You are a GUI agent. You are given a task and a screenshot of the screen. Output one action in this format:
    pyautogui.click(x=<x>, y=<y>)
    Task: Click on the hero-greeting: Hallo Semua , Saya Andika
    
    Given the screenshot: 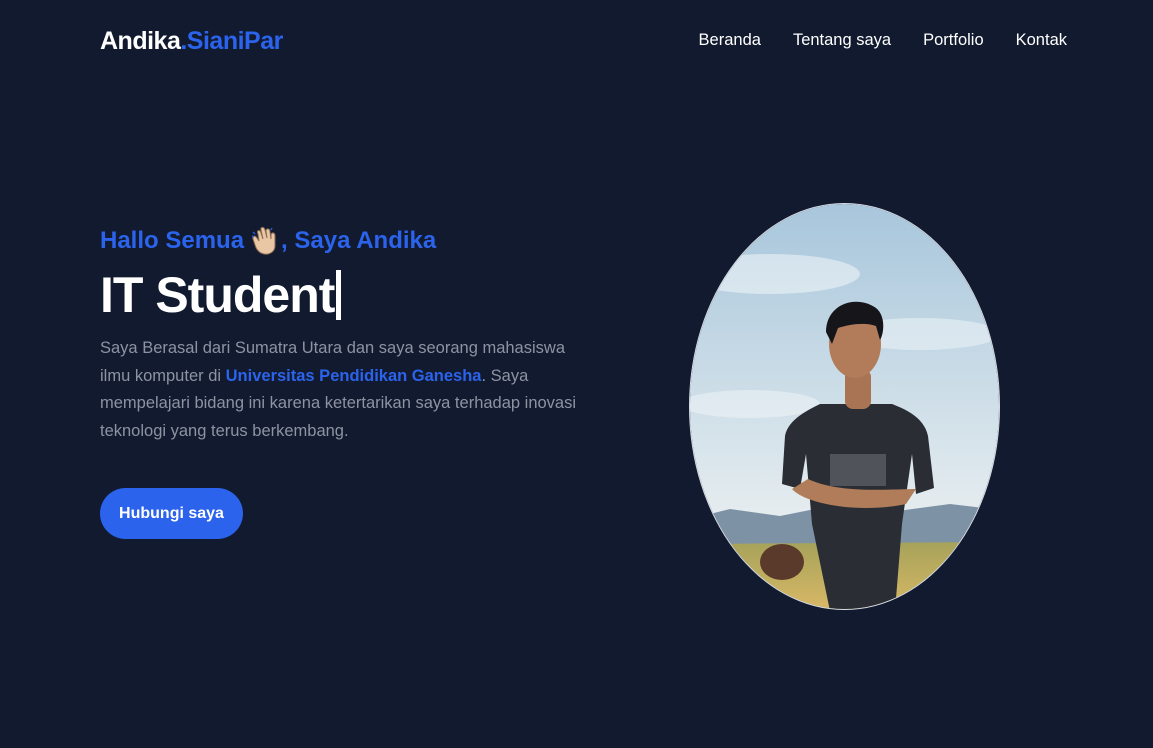 What is the action you would take?
    pyautogui.click(x=268, y=241)
    